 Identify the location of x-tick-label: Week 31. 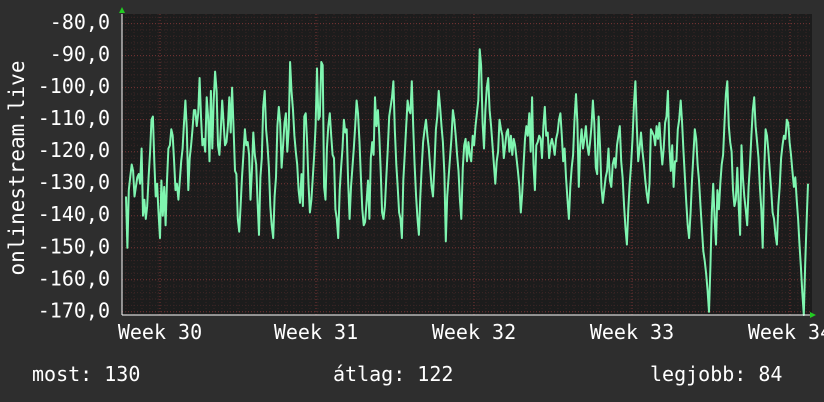
(316, 332).